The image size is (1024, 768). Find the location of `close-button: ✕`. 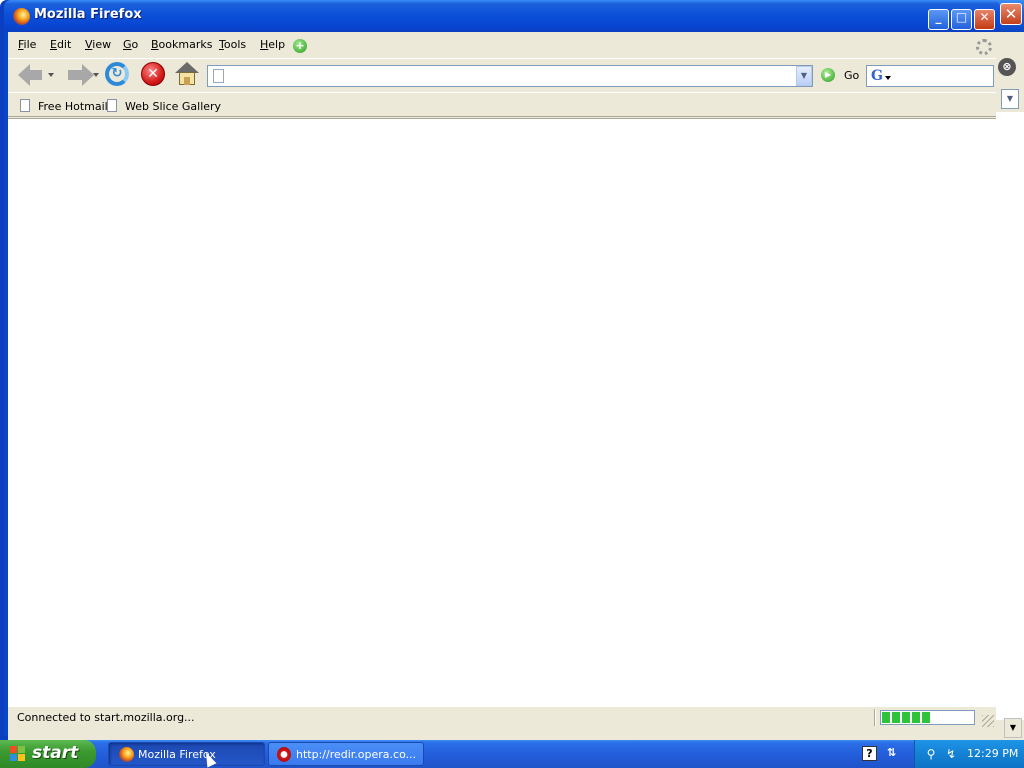

close-button: ✕ is located at coordinates (984, 19).